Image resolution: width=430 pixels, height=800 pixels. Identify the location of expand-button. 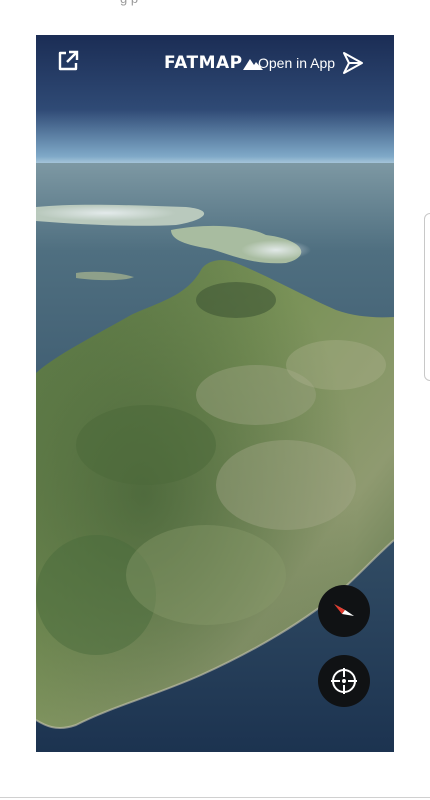
(68, 61).